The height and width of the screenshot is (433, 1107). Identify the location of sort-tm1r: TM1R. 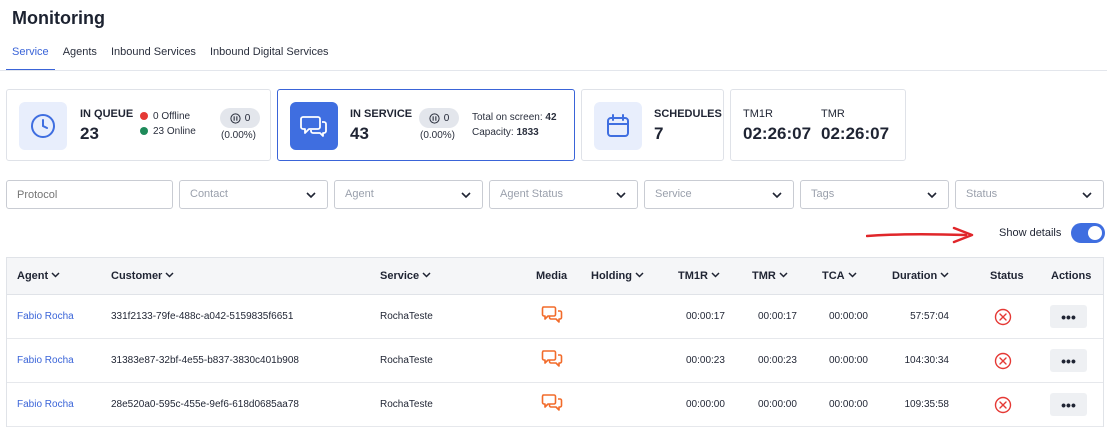
(699, 276).